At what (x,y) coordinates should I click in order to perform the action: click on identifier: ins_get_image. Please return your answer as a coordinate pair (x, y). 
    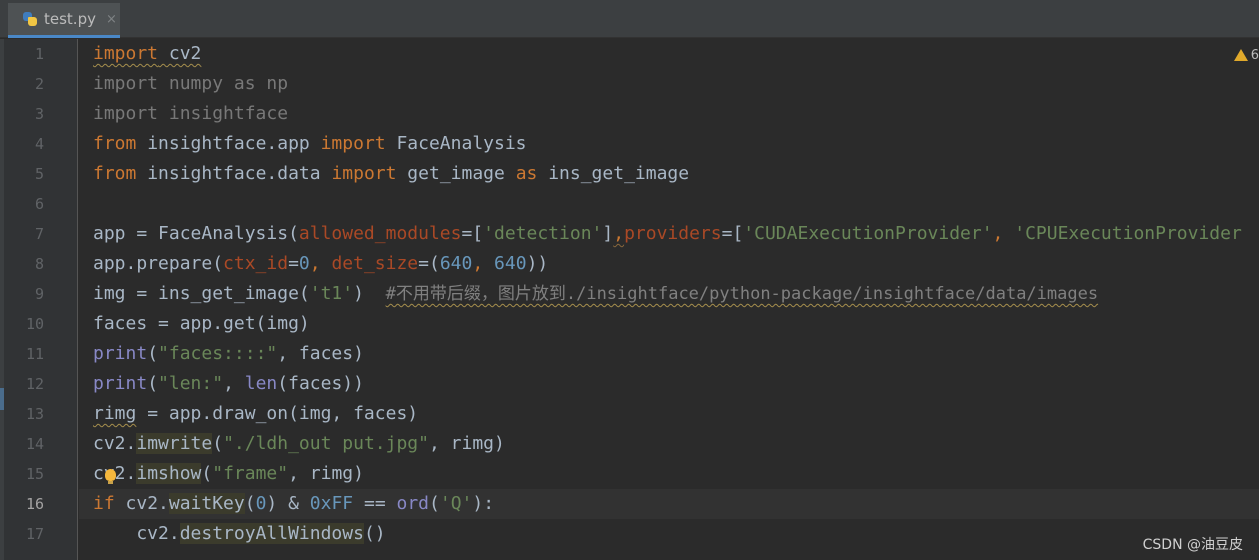
    Looking at the image, I should click on (613, 173).